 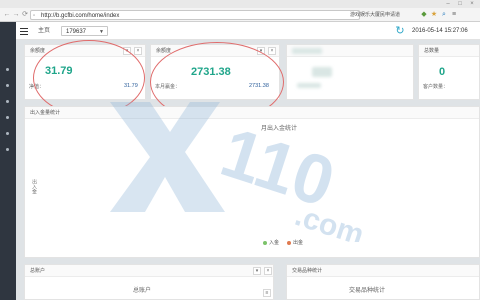 What do you see at coordinates (367, 291) in the screenshot?
I see `chart-title: 交易品种统计` at bounding box center [367, 291].